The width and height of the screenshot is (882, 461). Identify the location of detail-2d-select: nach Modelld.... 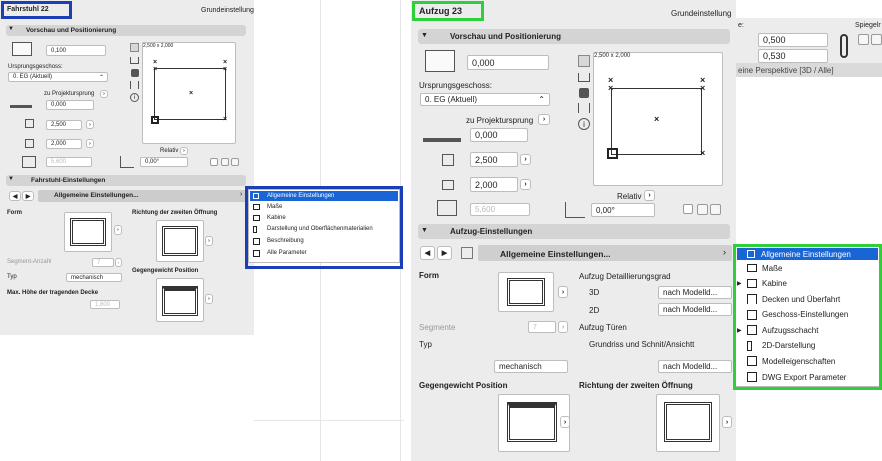
(695, 309).